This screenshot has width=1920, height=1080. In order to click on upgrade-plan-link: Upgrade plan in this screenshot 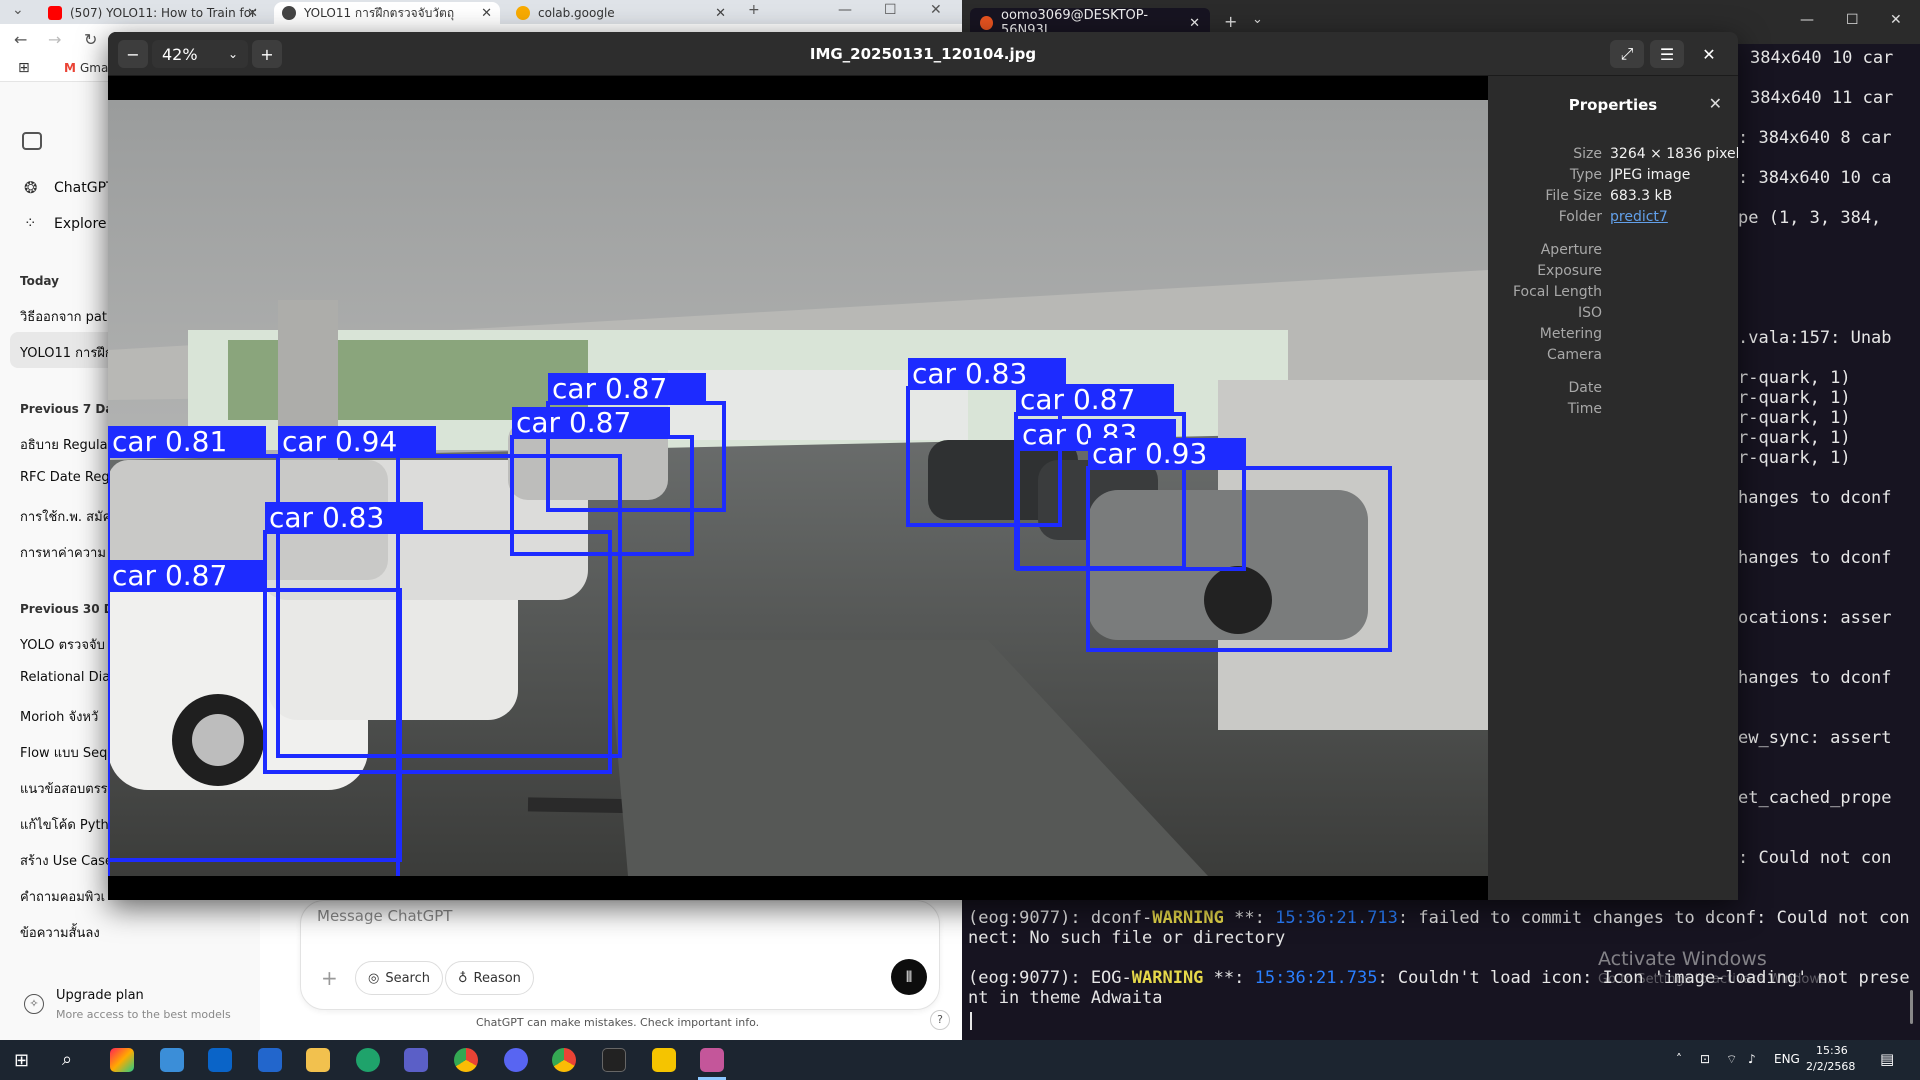, I will do `click(100, 995)`.